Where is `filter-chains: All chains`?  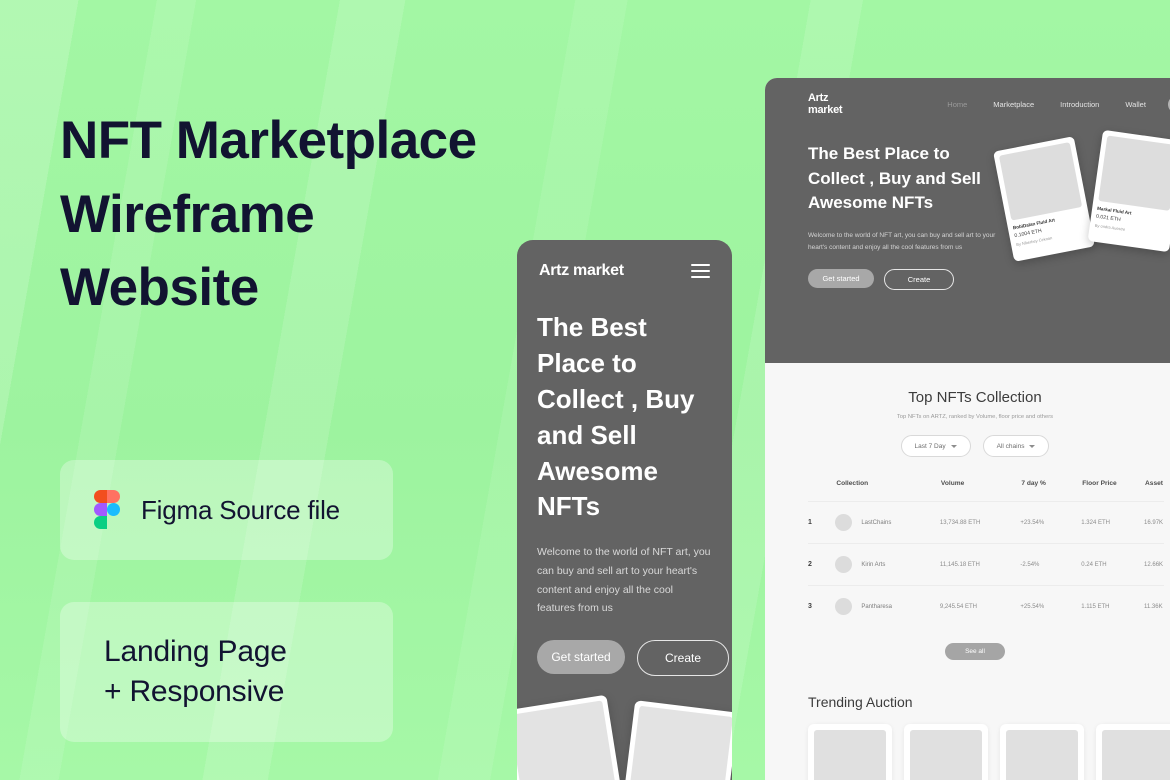
filter-chains: All chains is located at coordinates (1016, 446).